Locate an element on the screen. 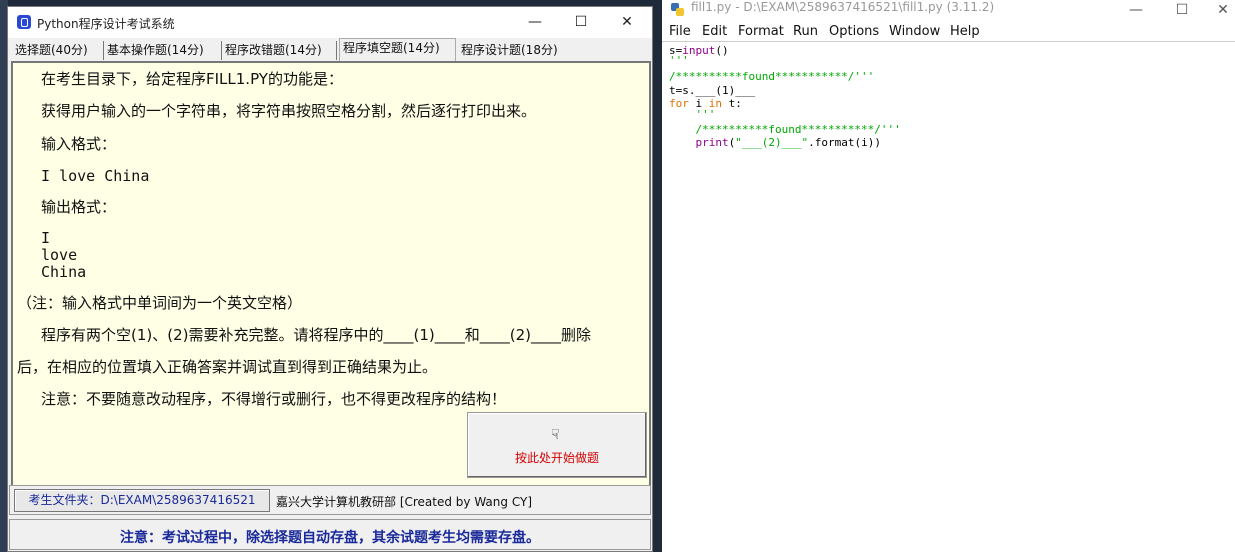 This screenshot has height=552, width=1235. save-notice-bar: 注意：考试过程中，除选择题自动存盘，其余试题考生均需要存盘。 is located at coordinates (330, 534).